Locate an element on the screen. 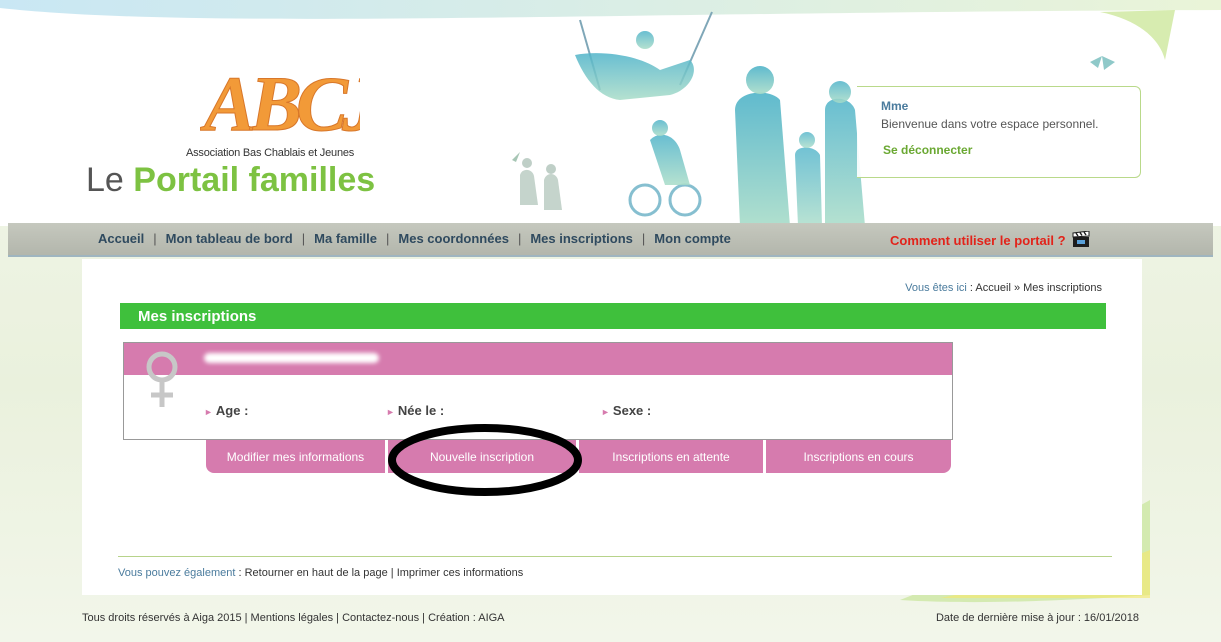 Image resolution: width=1221 pixels, height=642 pixels. svg-text: ABCJ is located at coordinates (280, 103).